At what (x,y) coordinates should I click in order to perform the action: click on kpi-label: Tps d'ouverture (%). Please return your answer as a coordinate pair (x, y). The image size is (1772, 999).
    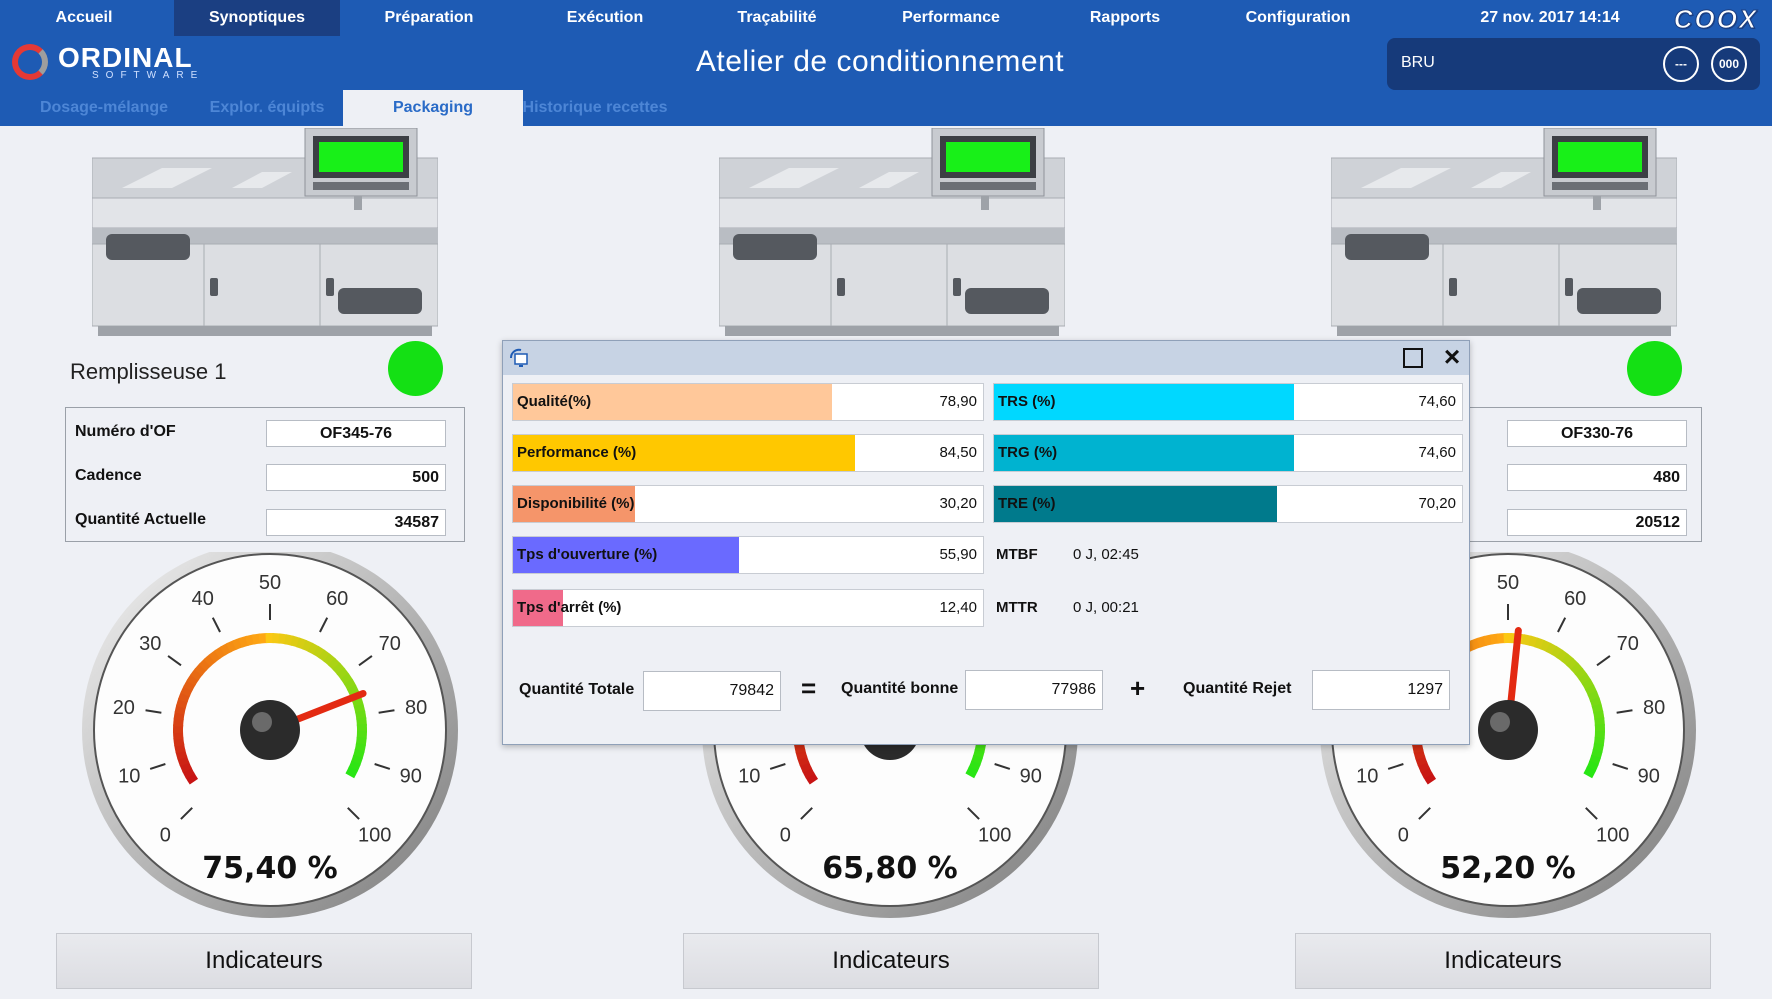
    Looking at the image, I should click on (587, 554).